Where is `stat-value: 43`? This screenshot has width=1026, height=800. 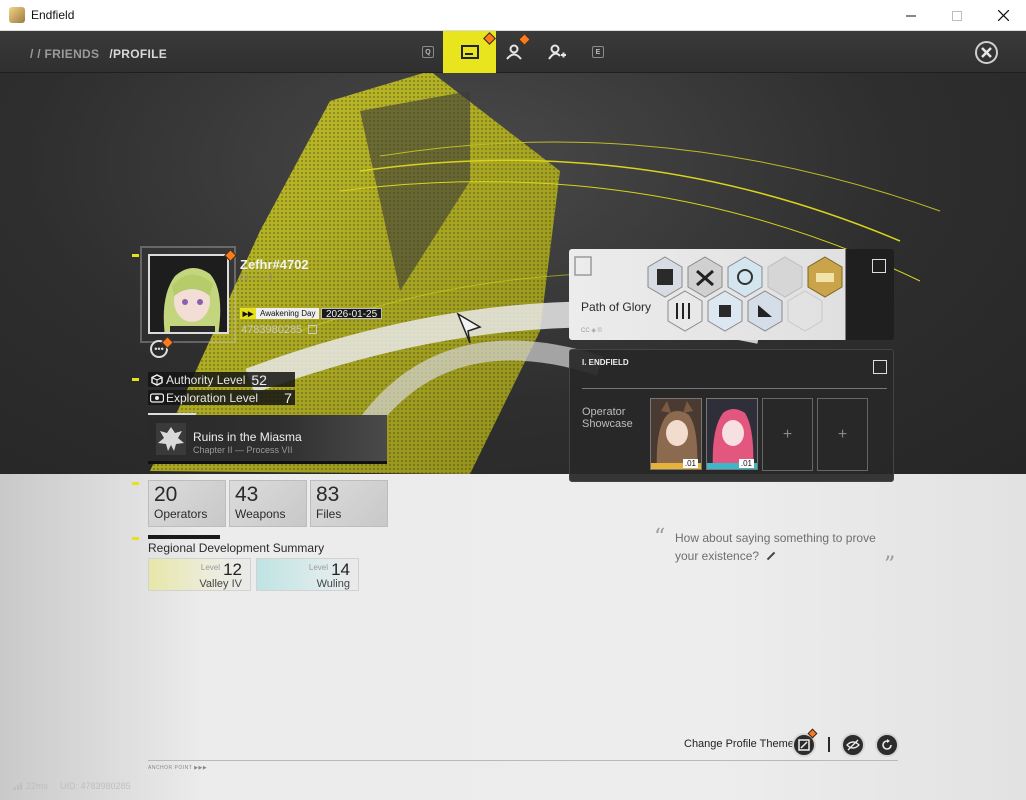
stat-value: 43 is located at coordinates (247, 494).